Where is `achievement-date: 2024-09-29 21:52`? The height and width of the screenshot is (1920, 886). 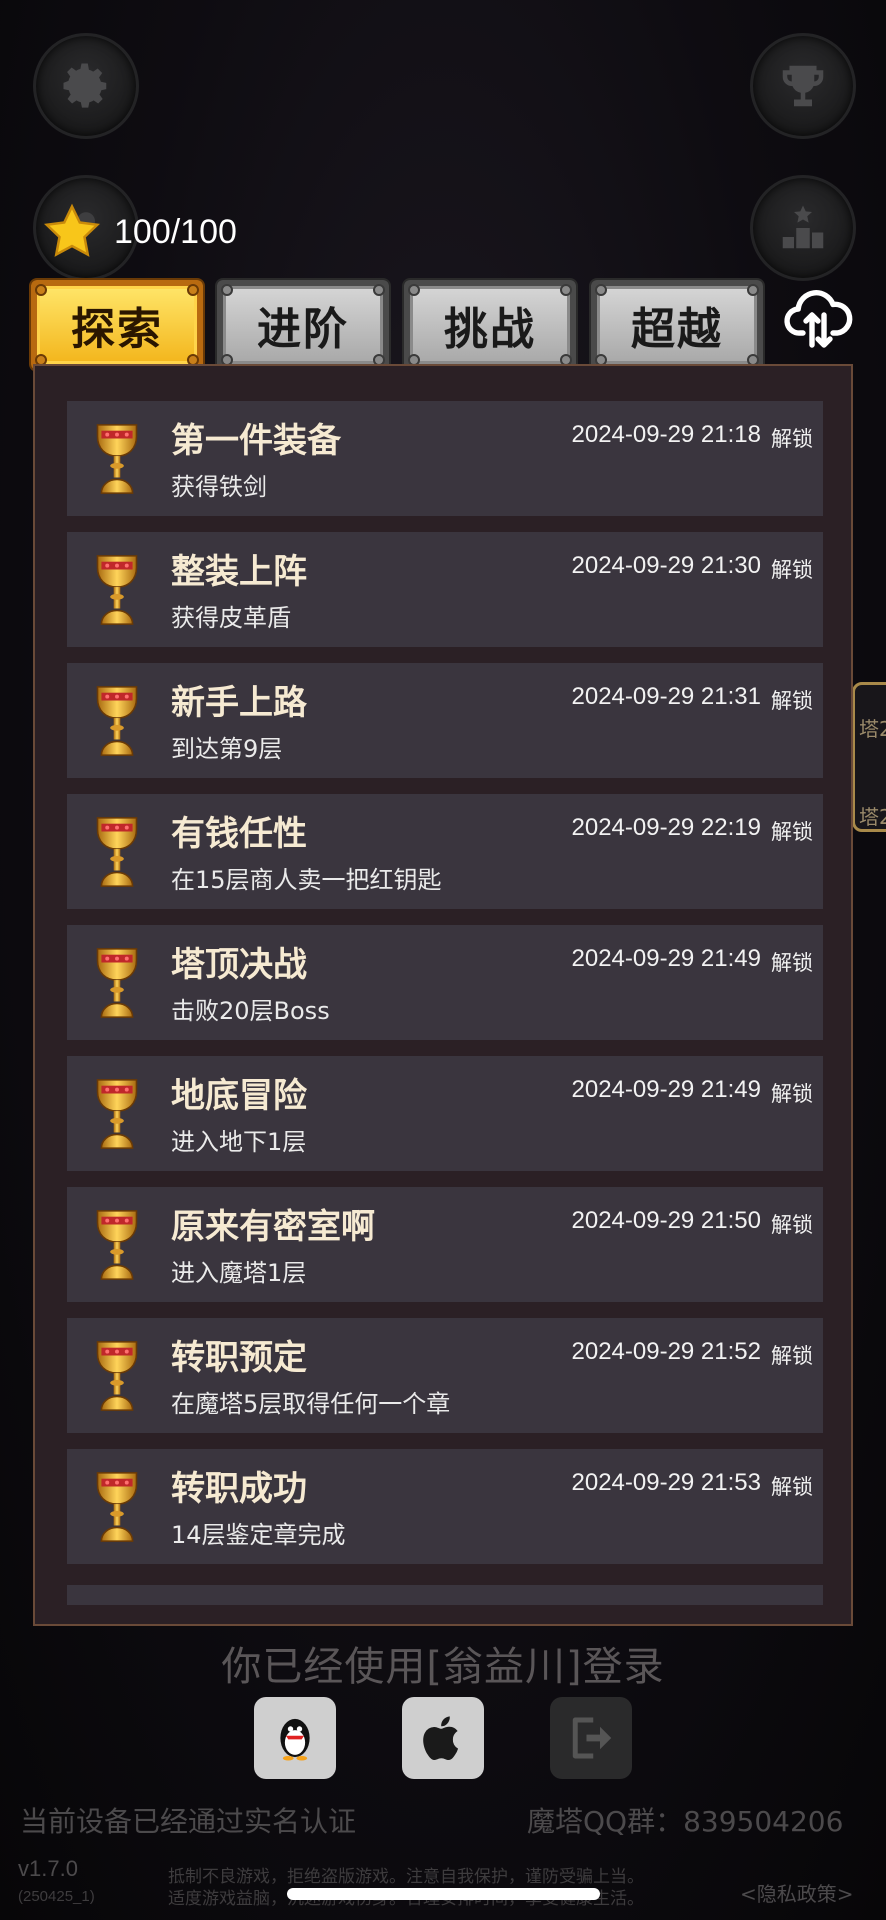
achievement-date: 2024-09-29 21:52 is located at coordinates (666, 1351).